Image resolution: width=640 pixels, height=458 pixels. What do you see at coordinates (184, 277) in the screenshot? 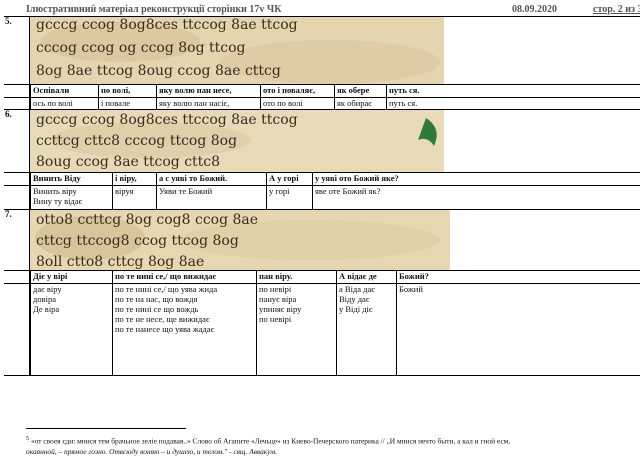
I see `table-header-cell: по те нині се,/ що вижидає` at bounding box center [184, 277].